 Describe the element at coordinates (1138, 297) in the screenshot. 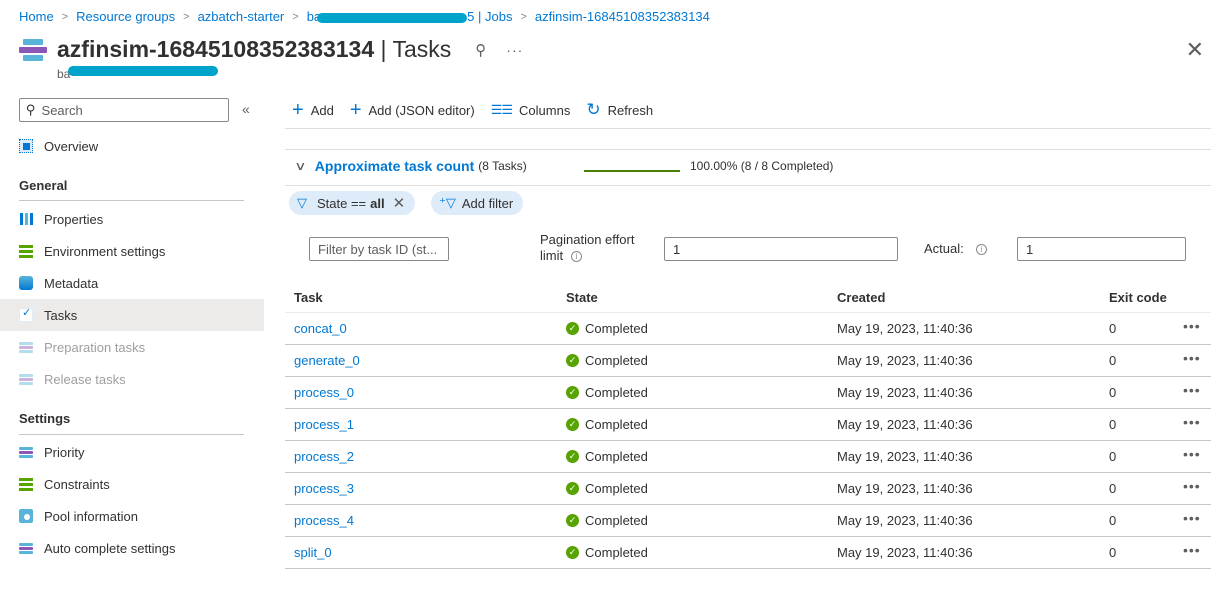

I see `column-header-exit-code: Exit code` at that location.